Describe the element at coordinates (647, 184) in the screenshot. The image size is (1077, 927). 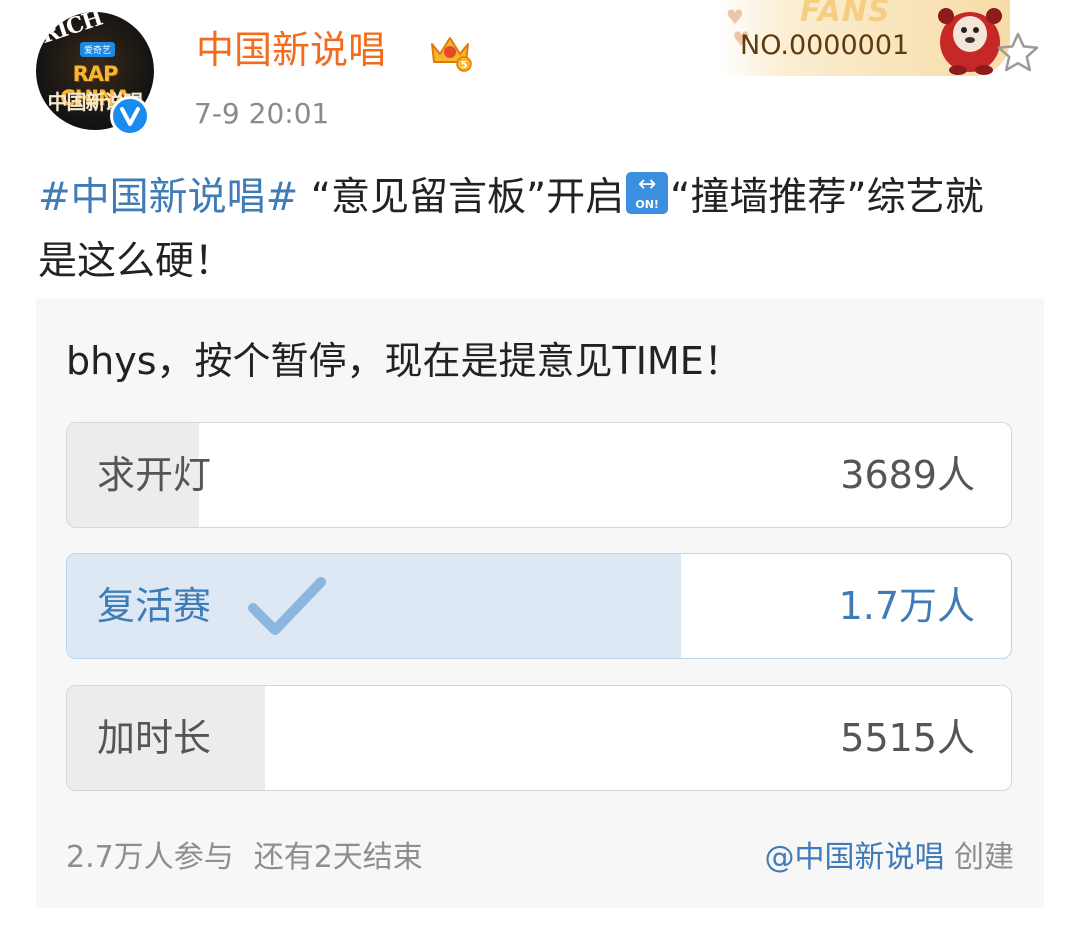
I see `left-right-arrow-icon: ↔` at that location.